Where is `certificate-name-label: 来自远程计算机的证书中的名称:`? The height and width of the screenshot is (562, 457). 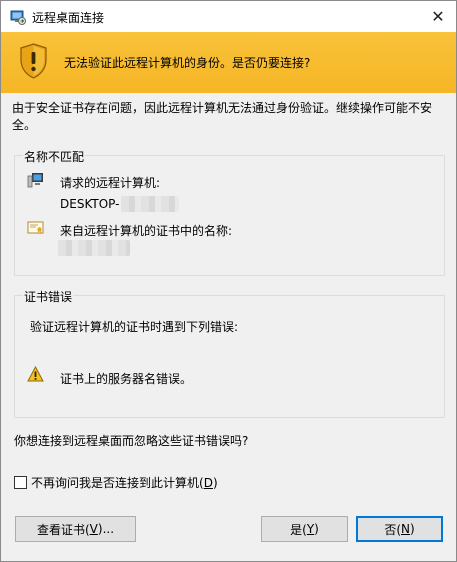 certificate-name-label: 来自远程计算机的证书中的名称: is located at coordinates (146, 231).